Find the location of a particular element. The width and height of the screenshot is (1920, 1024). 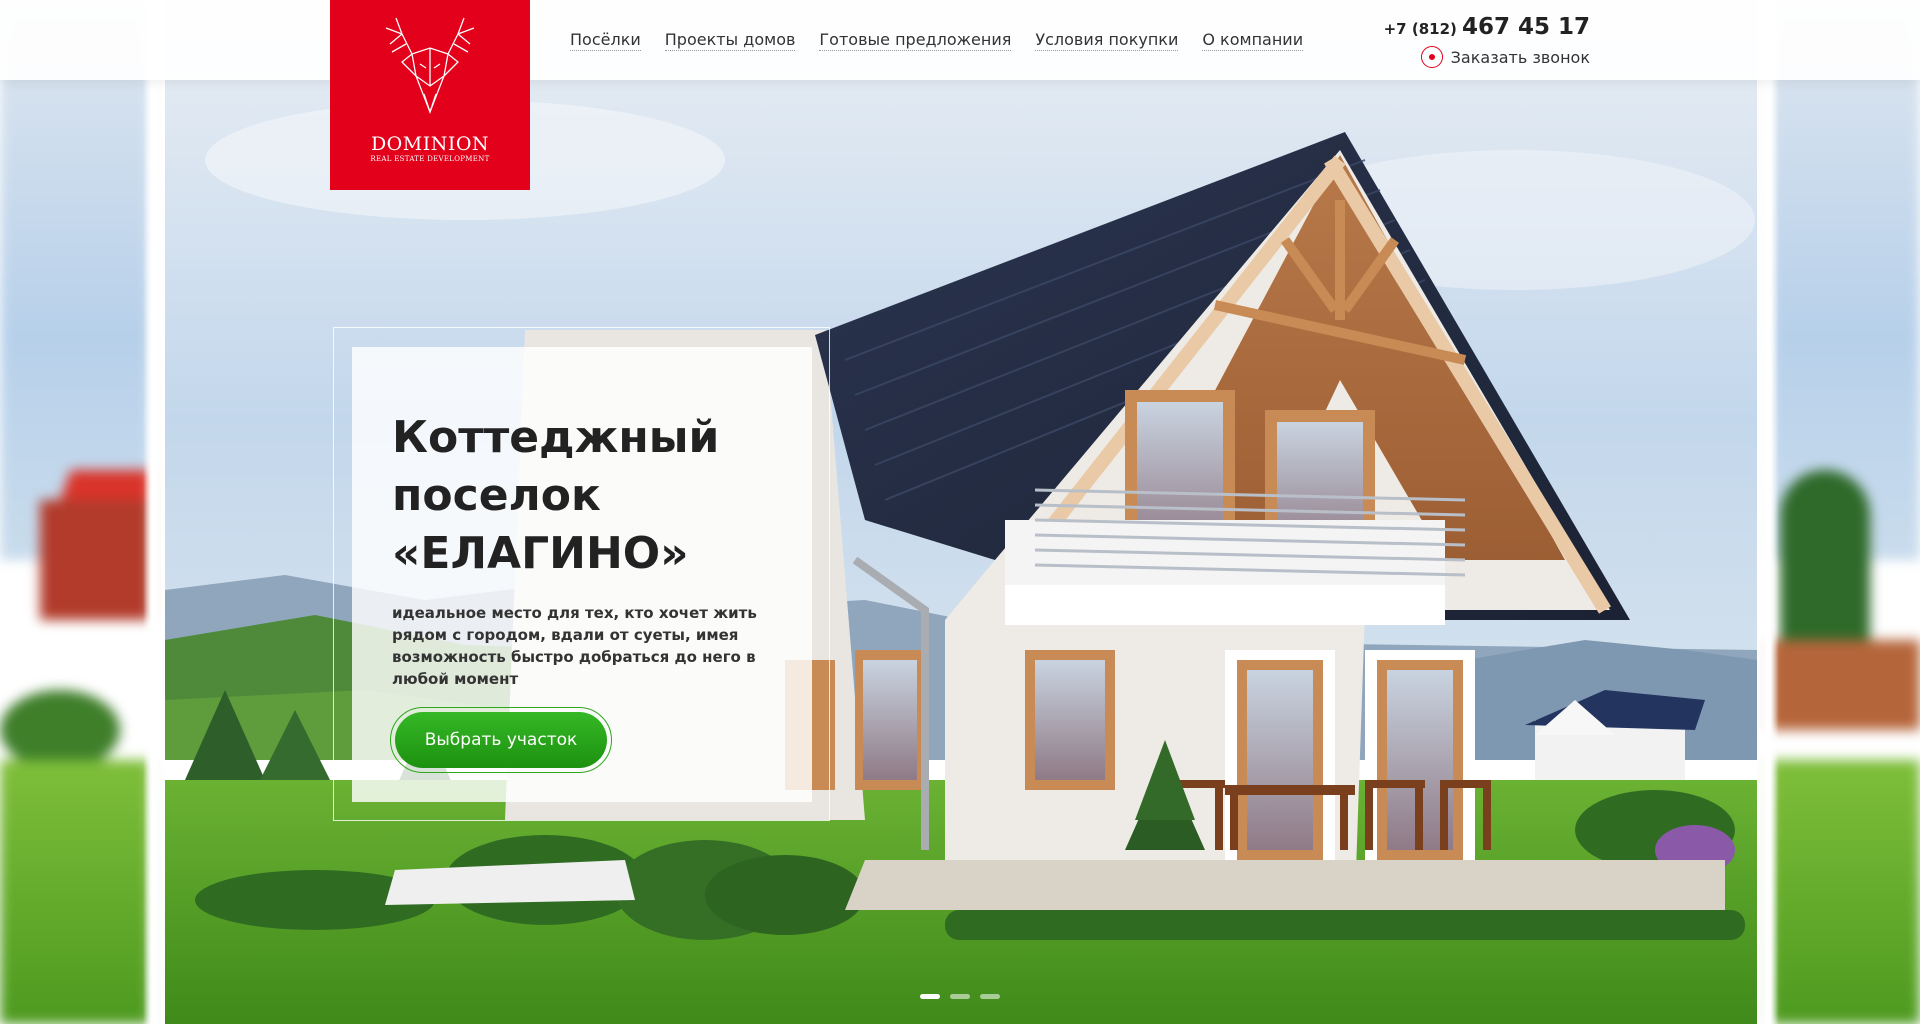

deer-head-icon is located at coordinates (430, 66).